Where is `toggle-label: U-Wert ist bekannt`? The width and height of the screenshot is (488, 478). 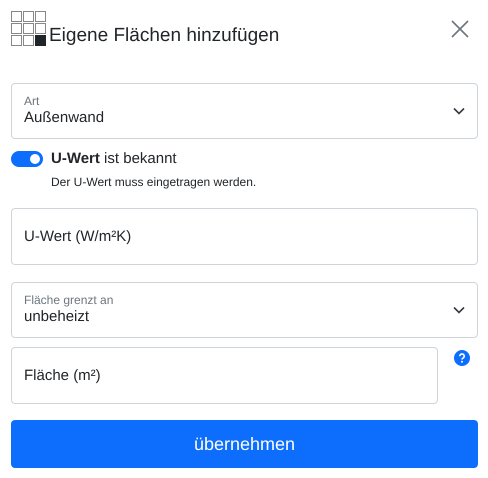
toggle-label: U-Wert ist bekannt is located at coordinates (114, 158).